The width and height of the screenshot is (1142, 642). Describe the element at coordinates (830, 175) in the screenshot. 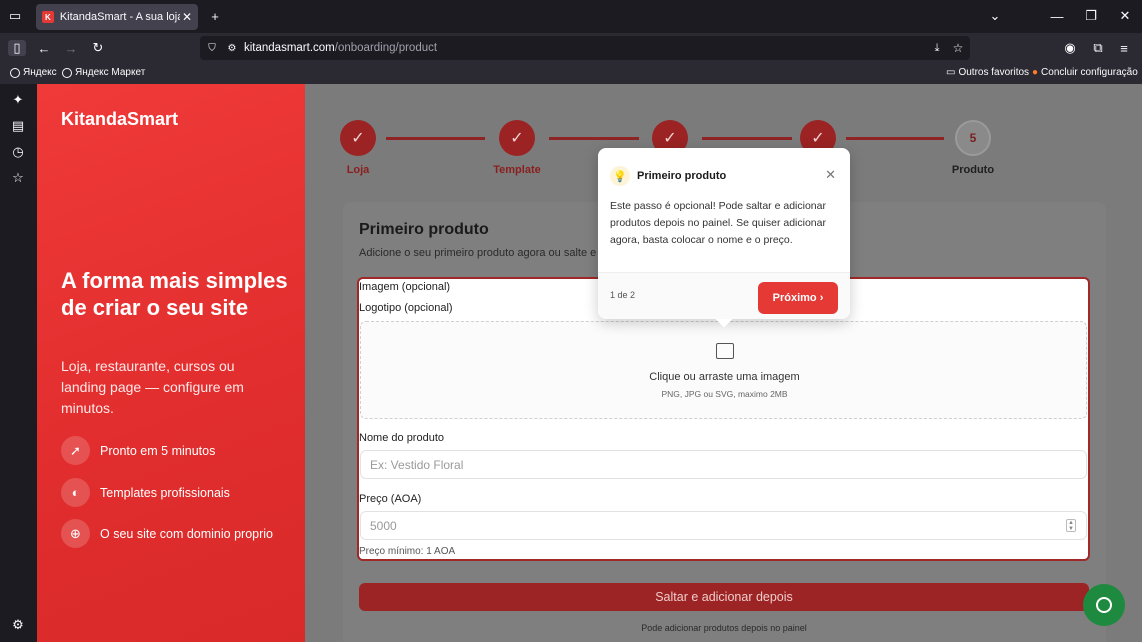

I see `close-icon: ✕` at that location.